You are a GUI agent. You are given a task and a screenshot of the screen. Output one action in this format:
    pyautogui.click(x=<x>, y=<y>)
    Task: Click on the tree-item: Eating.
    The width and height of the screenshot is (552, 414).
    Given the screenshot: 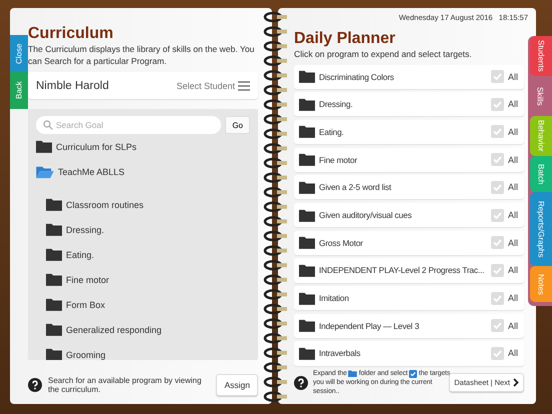 What is the action you would take?
    pyautogui.click(x=148, y=254)
    